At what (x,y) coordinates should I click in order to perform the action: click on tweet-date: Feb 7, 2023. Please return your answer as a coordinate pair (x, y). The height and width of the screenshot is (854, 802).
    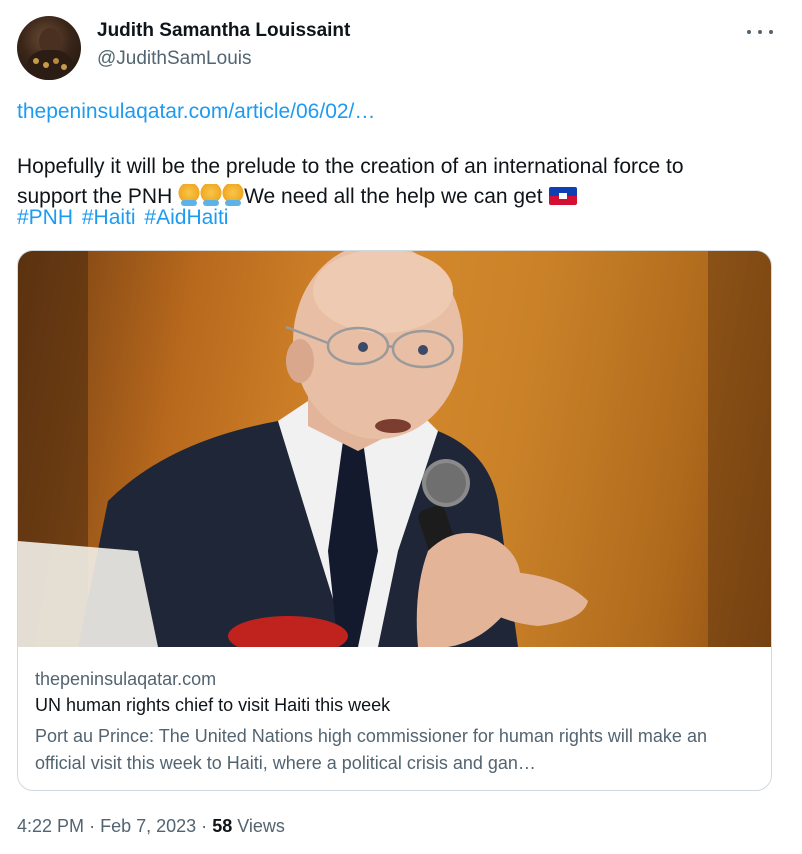
    Looking at the image, I should click on (148, 826).